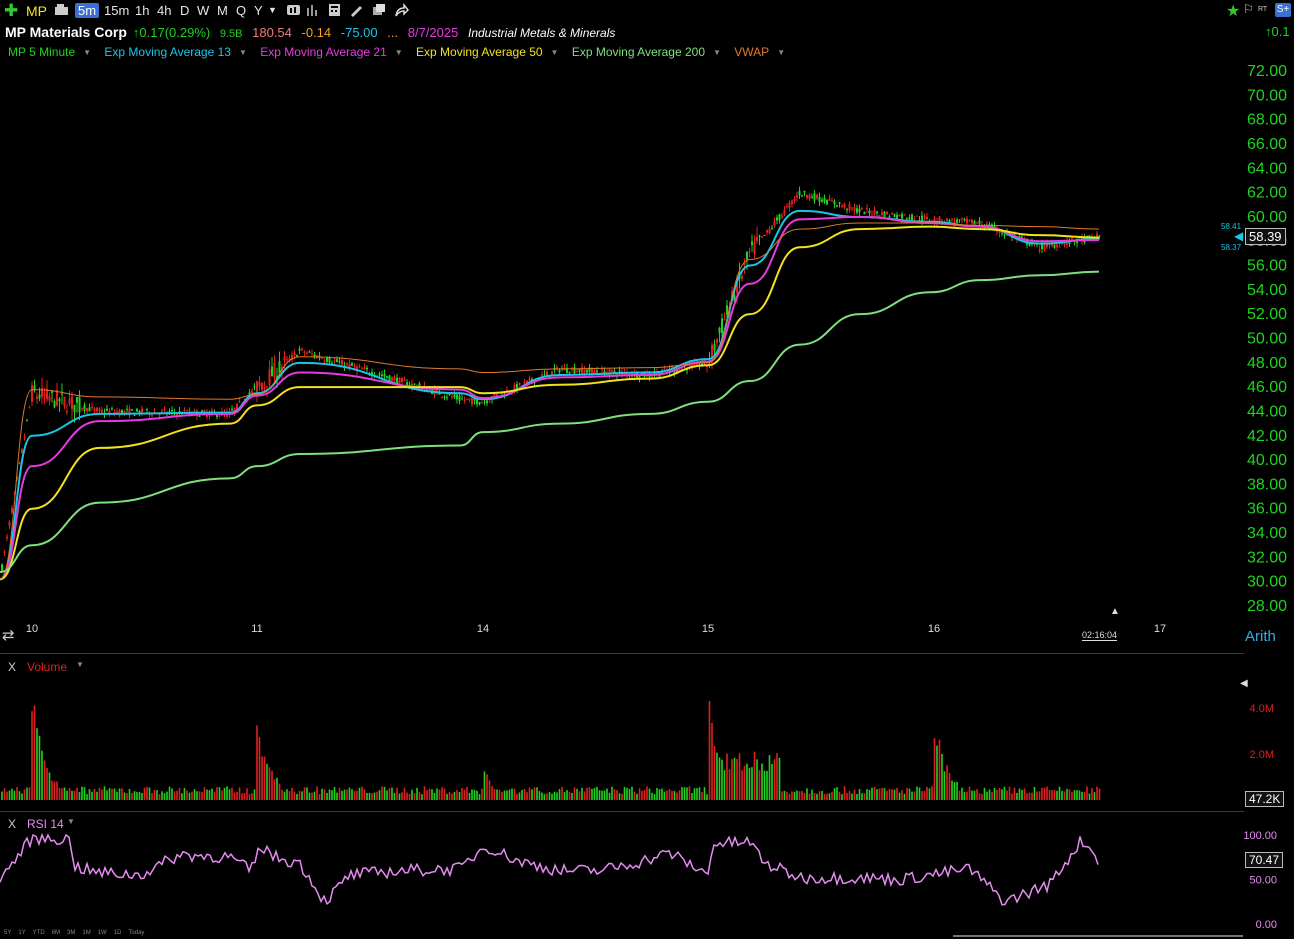  I want to click on range-6m: 6M, so click(56, 933).